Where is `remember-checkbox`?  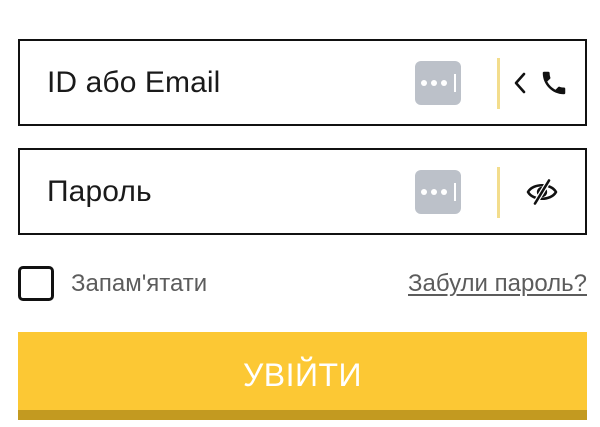 remember-checkbox is located at coordinates (36, 283).